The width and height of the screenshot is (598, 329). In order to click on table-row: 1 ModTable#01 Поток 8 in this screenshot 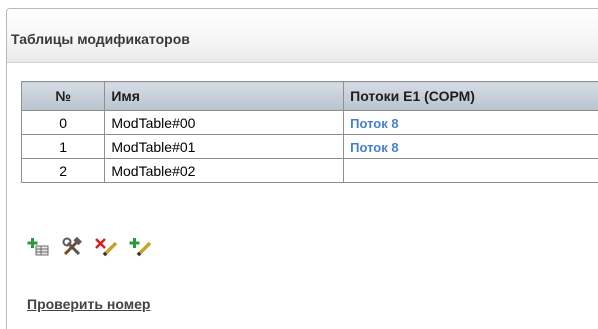, I will do `click(310, 147)`.